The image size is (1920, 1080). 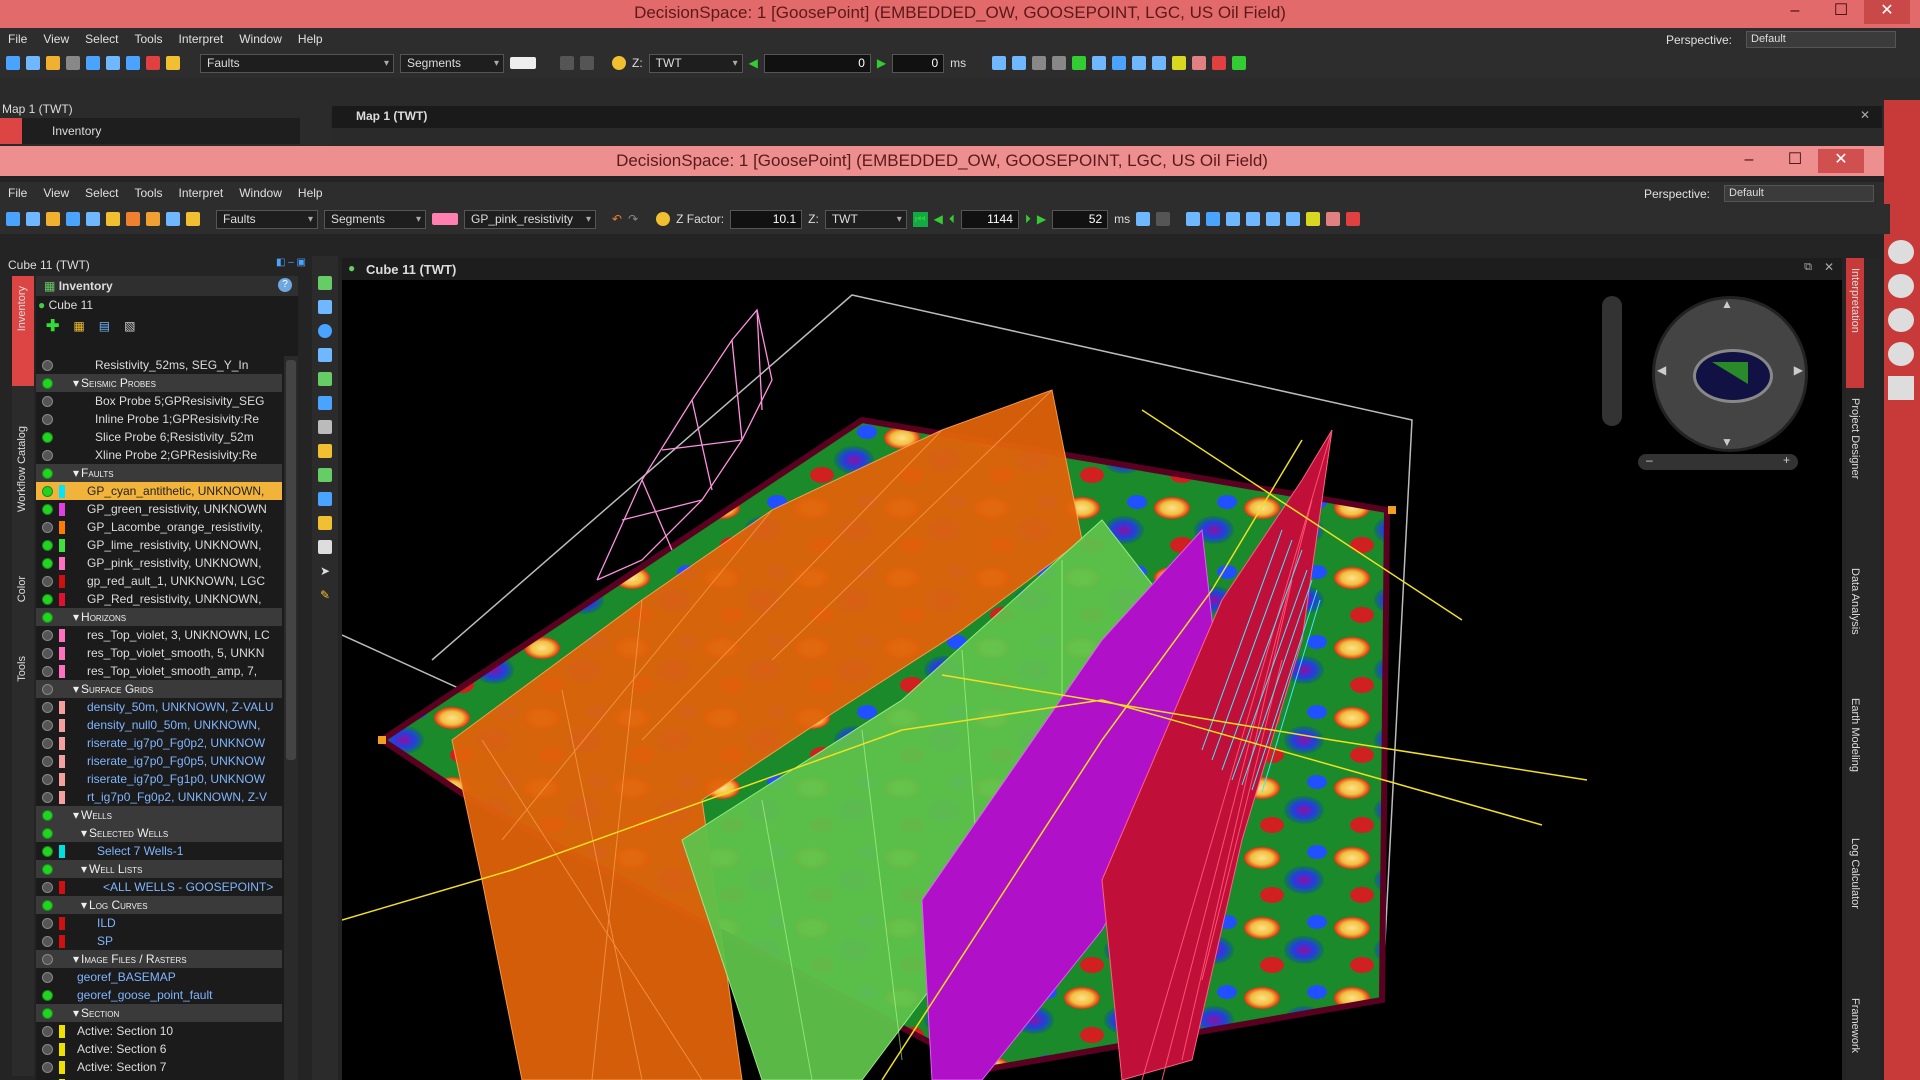 What do you see at coordinates (159, 545) in the screenshot?
I see `tree-item: GP_lime_resistivity, UNKNOWN,` at bounding box center [159, 545].